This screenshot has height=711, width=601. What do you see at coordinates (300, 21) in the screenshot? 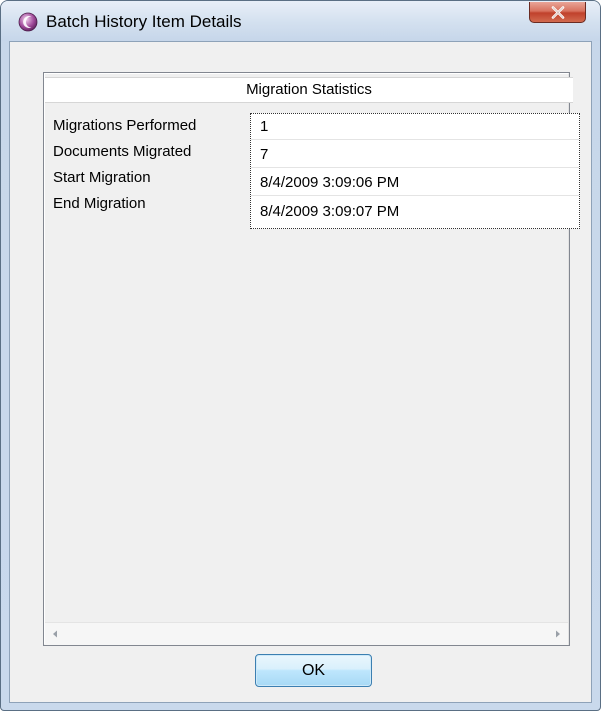
I see `title-bar: Batch History Item Details` at bounding box center [300, 21].